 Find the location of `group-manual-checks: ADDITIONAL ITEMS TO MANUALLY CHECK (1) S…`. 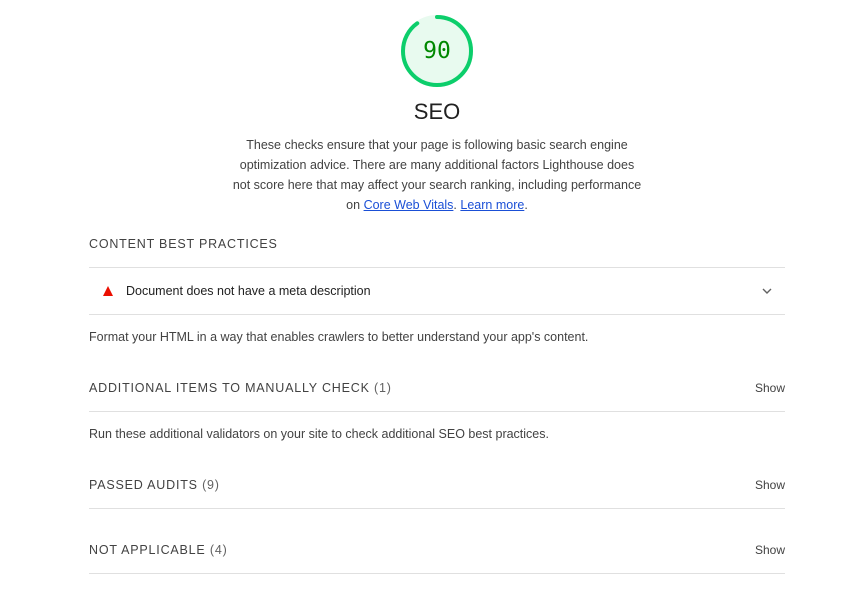

group-manual-checks: ADDITIONAL ITEMS TO MANUALLY CHECK (1) S… is located at coordinates (437, 388).